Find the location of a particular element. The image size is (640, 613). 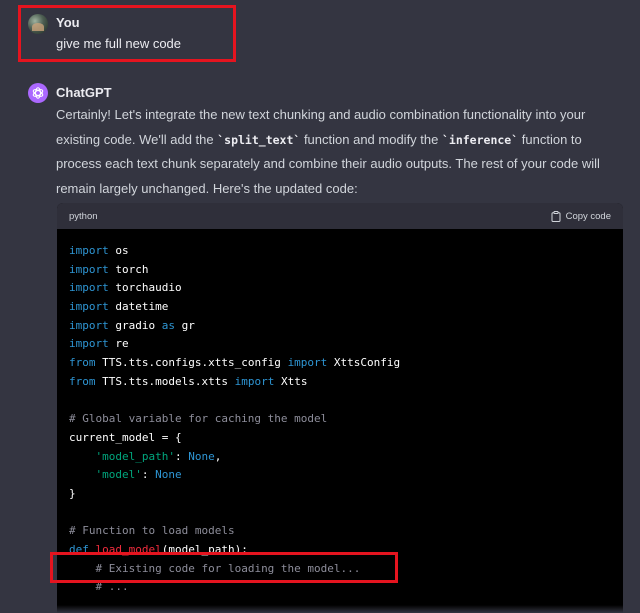

code-token: datetime is located at coordinates (138, 307).